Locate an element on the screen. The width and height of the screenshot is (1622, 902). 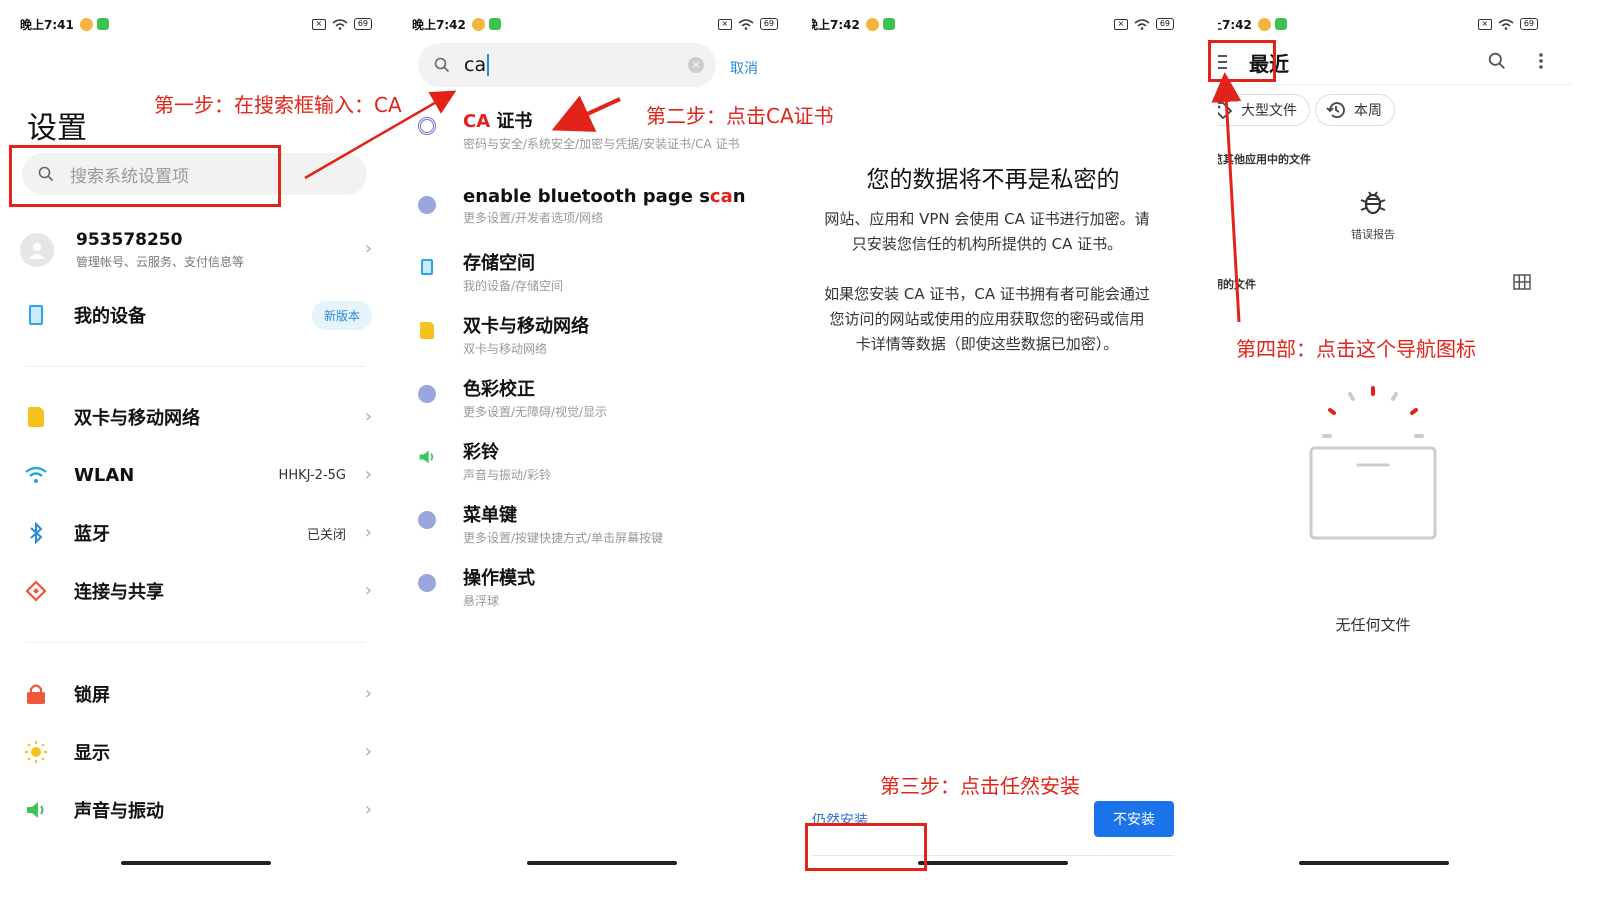
annotation-step1: 第一步：在搜索框输入：CA is located at coordinates (278, 105).